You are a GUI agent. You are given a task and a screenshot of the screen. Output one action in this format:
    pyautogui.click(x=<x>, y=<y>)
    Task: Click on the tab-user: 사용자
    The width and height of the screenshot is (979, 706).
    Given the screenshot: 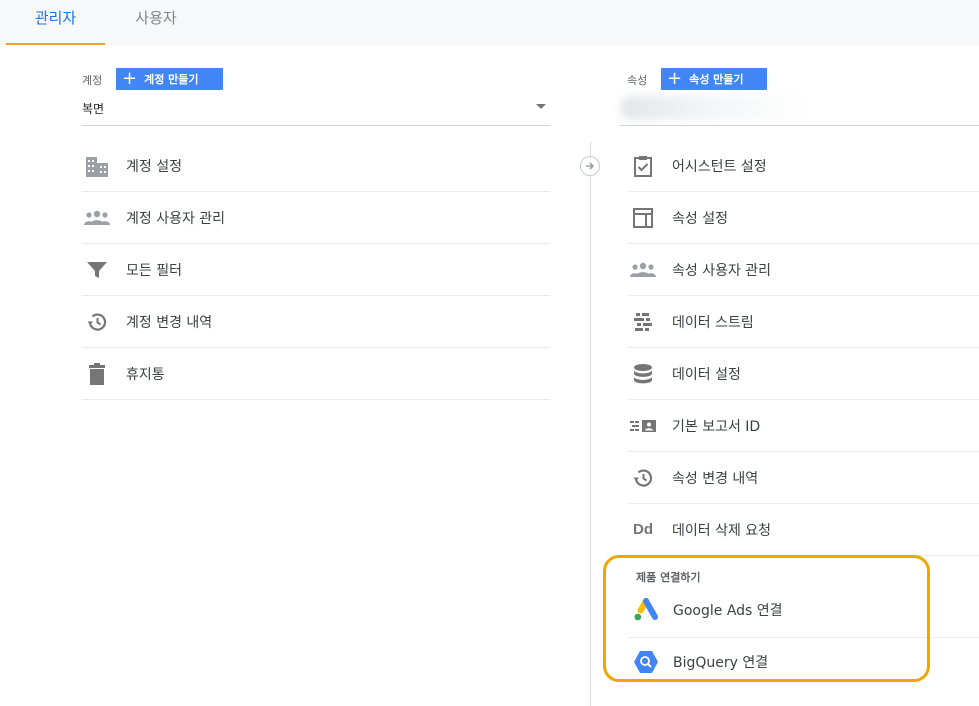 What is the action you would take?
    pyautogui.click(x=156, y=22)
    